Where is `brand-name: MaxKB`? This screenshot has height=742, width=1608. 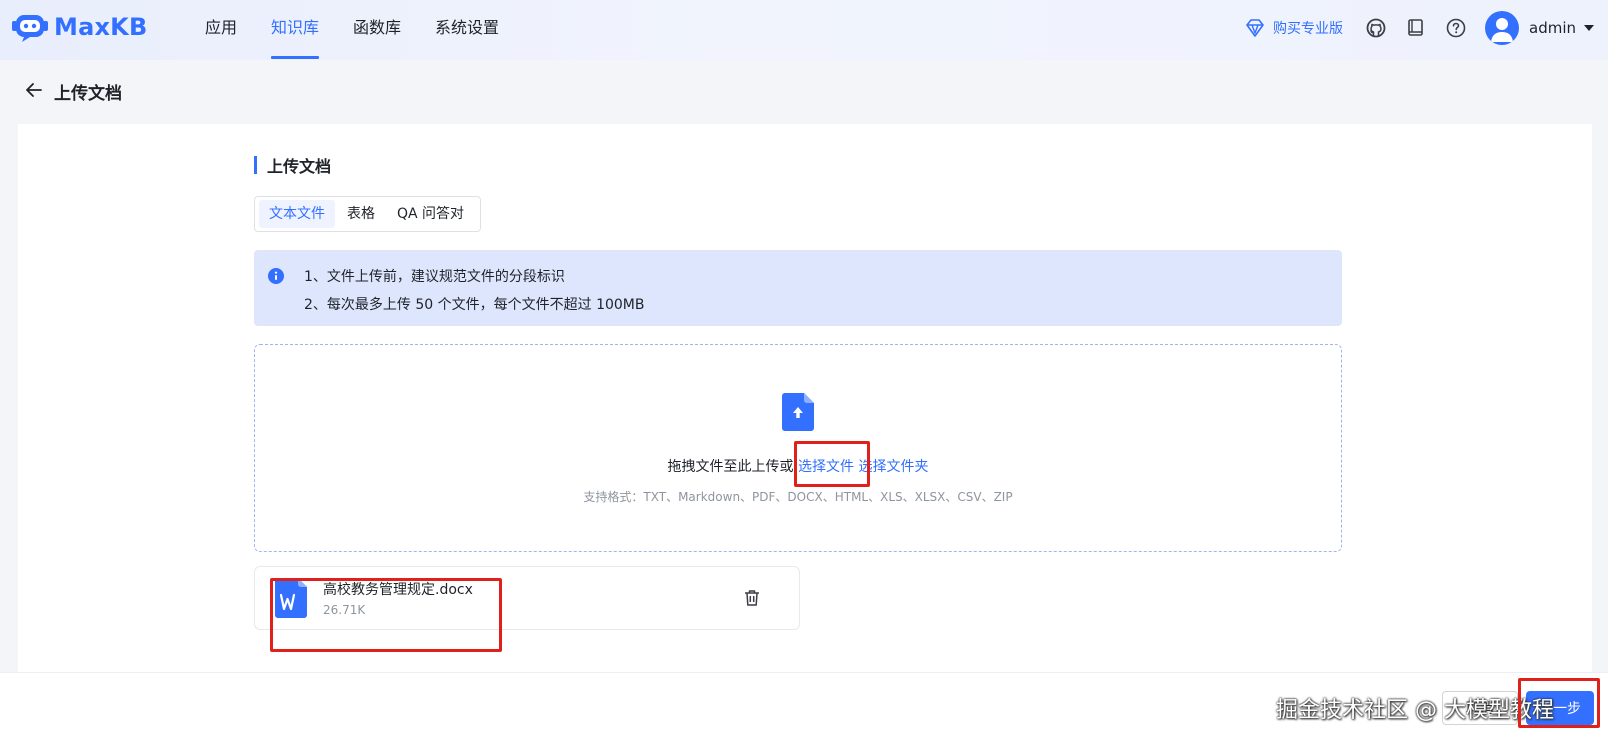 brand-name: MaxKB is located at coordinates (101, 27).